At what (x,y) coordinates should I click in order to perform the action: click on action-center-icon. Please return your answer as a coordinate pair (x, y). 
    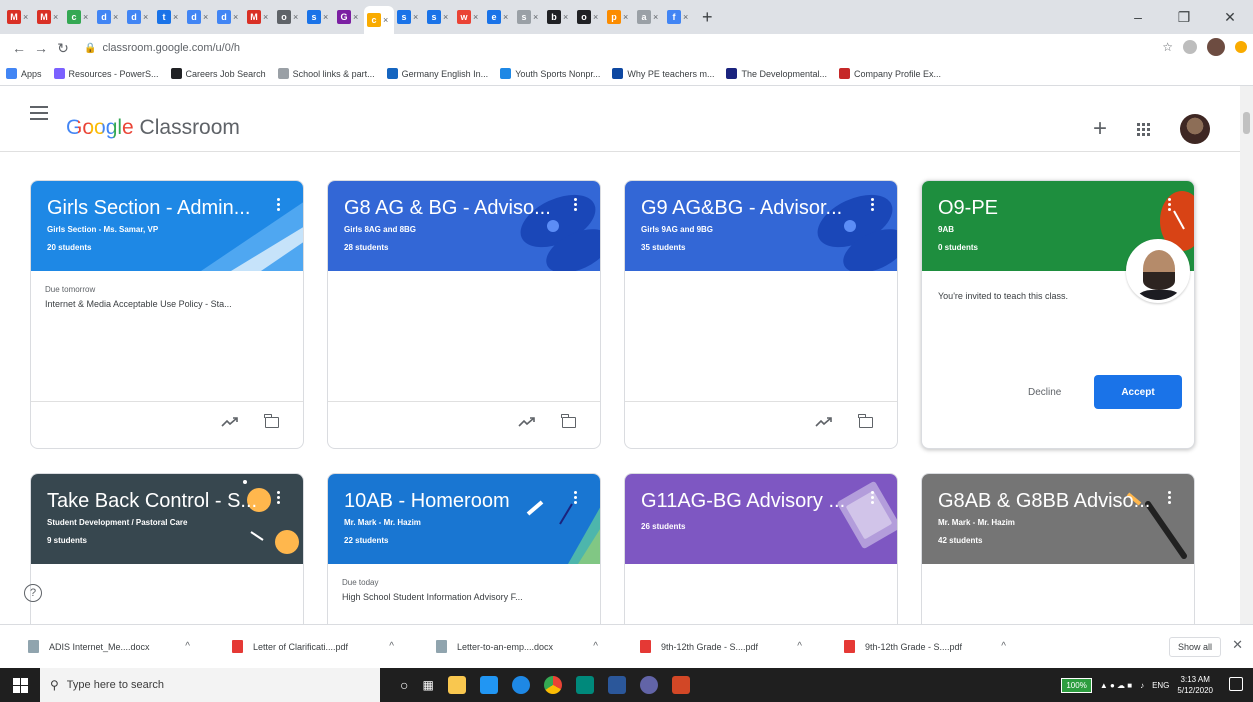
    Looking at the image, I should click on (1236, 684).